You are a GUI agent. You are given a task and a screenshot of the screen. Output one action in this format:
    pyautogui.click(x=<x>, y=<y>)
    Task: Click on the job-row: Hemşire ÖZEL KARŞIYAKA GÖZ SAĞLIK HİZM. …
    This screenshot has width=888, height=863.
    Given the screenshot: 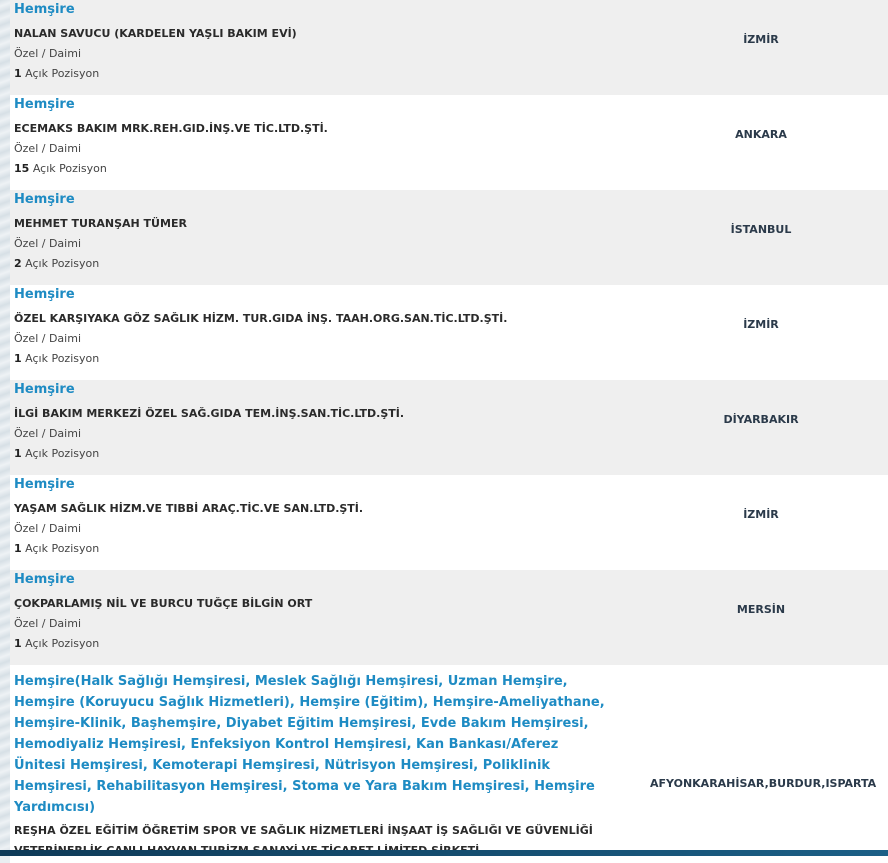 What is the action you would take?
    pyautogui.click(x=449, y=332)
    